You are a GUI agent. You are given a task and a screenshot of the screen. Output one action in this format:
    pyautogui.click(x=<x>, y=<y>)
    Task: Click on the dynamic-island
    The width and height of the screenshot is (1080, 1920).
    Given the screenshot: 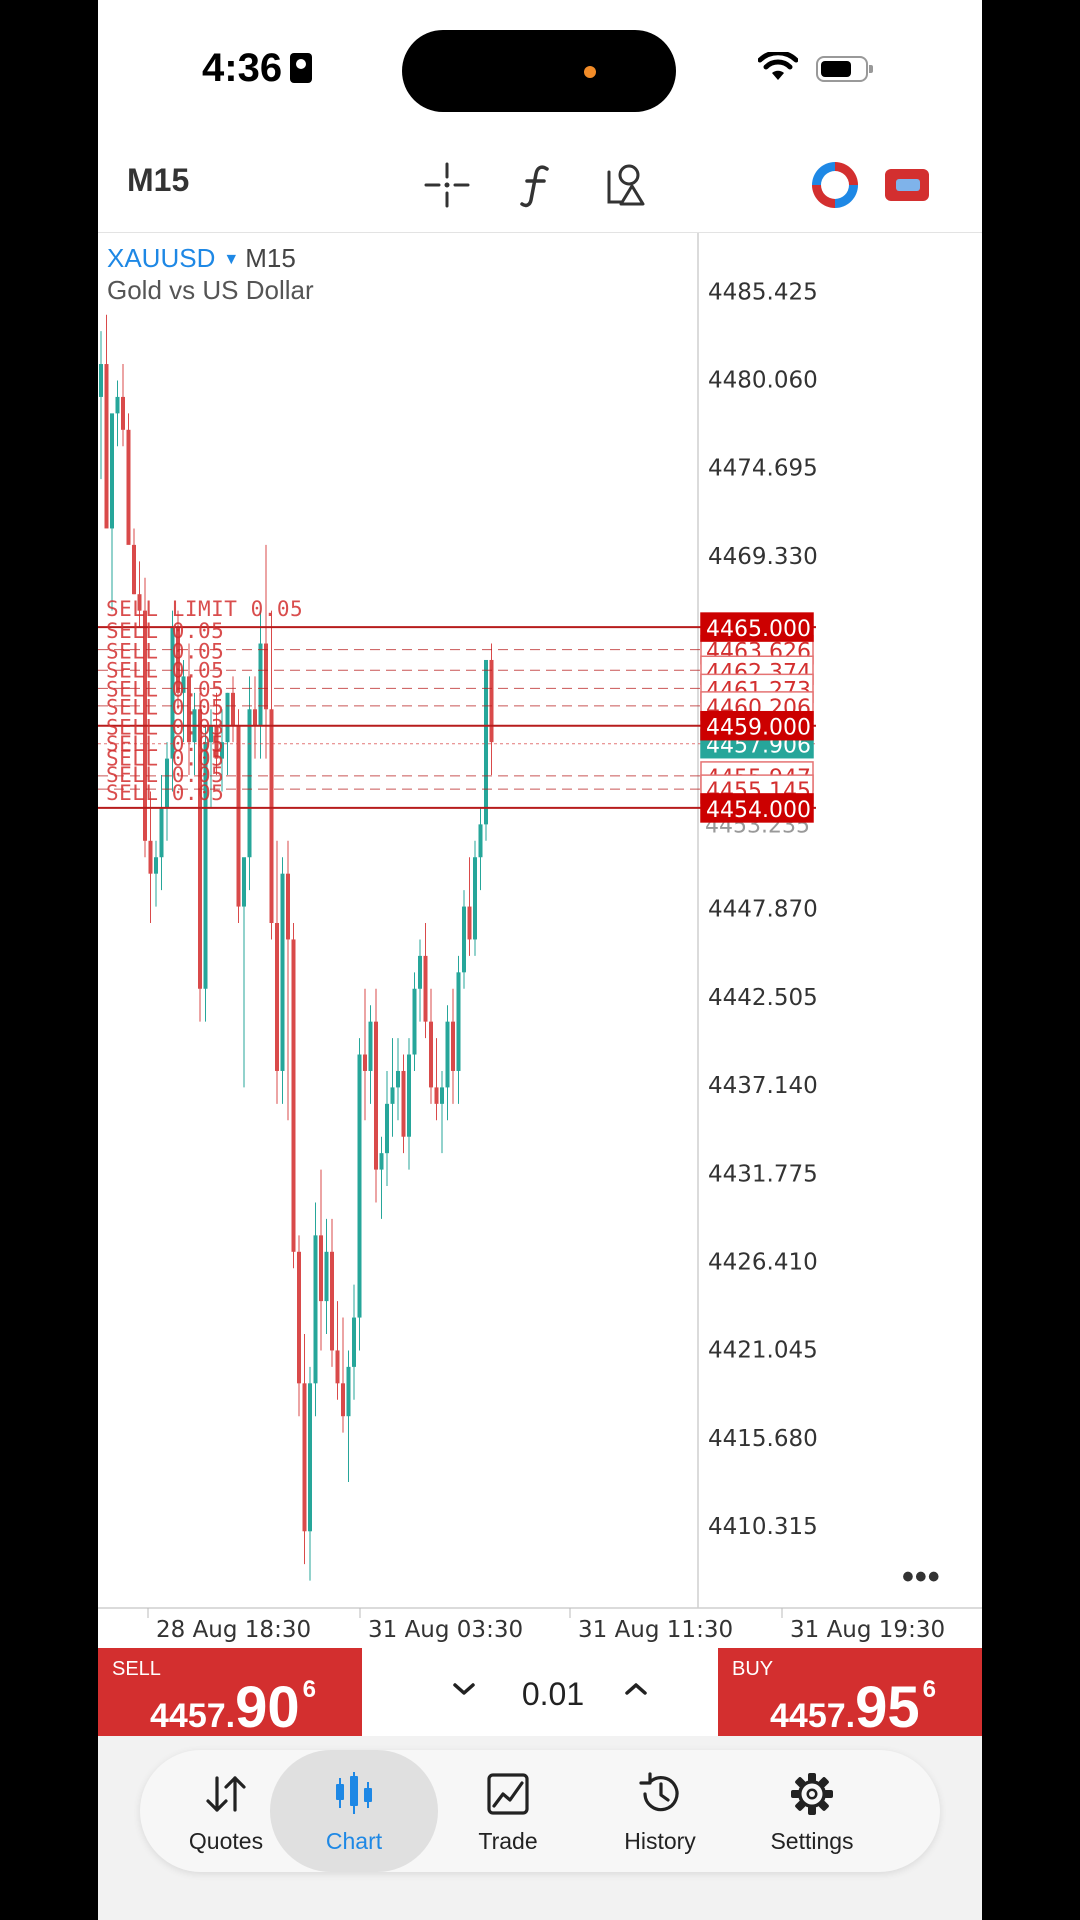 What is the action you would take?
    pyautogui.click(x=539, y=71)
    